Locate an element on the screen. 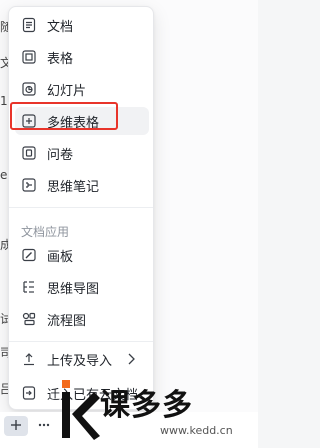  chevron-right-icon is located at coordinates (131, 359).